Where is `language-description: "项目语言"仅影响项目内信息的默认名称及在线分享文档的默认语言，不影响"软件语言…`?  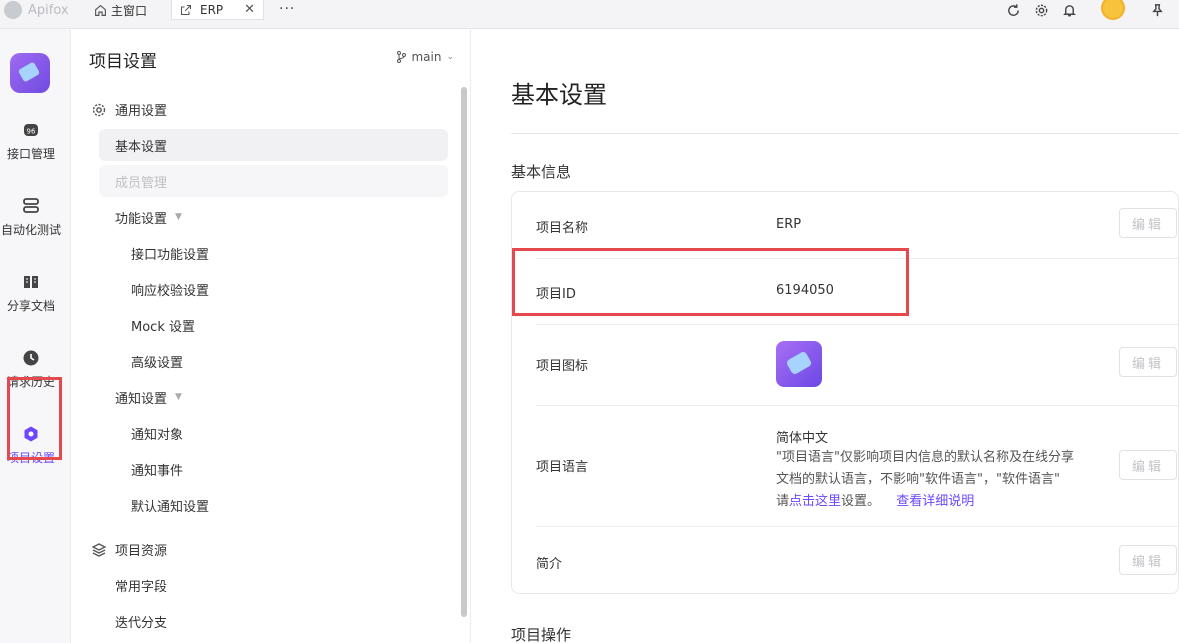 language-description: "项目语言"仅影响项目内信息的默认名称及在线分享文档的默认语言，不影响"软件语言… is located at coordinates (926, 480).